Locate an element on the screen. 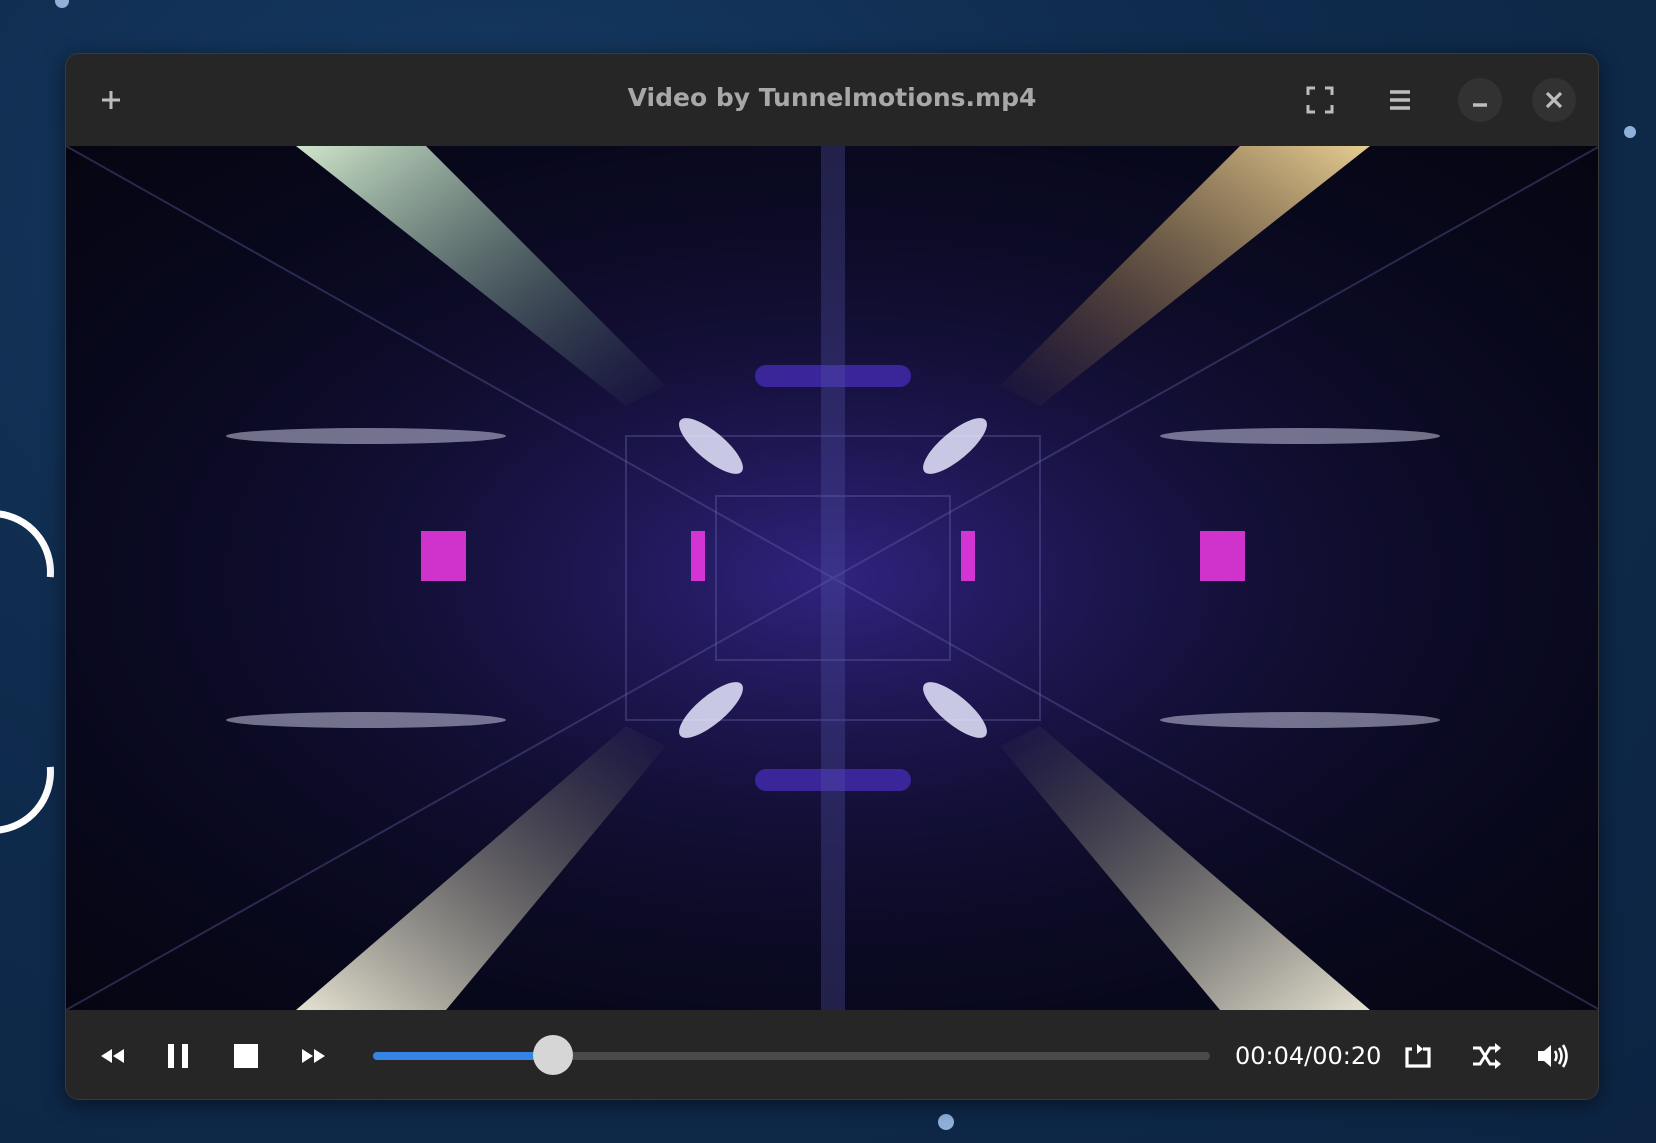 The width and height of the screenshot is (1656, 1143). stop-button is located at coordinates (246, 1056).